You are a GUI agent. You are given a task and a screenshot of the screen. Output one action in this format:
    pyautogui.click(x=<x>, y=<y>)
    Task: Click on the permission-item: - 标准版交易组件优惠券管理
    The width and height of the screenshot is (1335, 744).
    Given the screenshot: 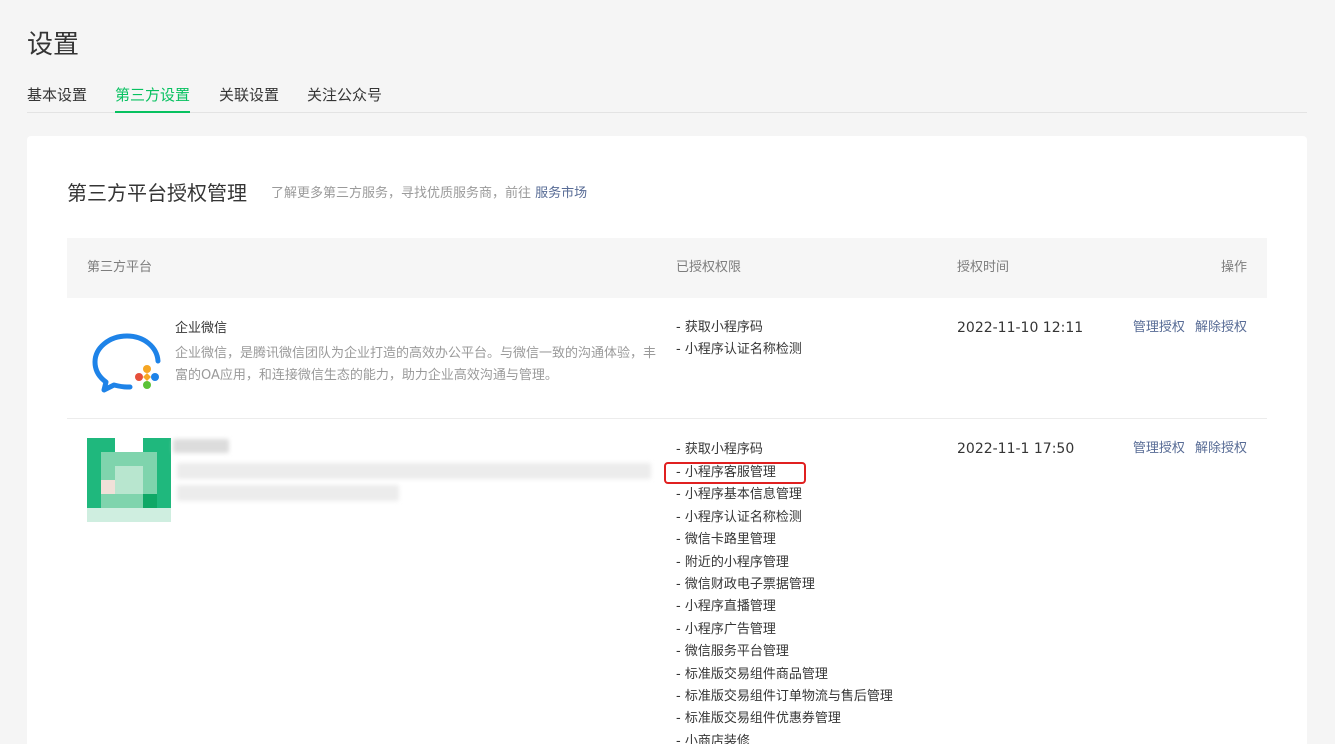 What is the action you would take?
    pyautogui.click(x=758, y=719)
    